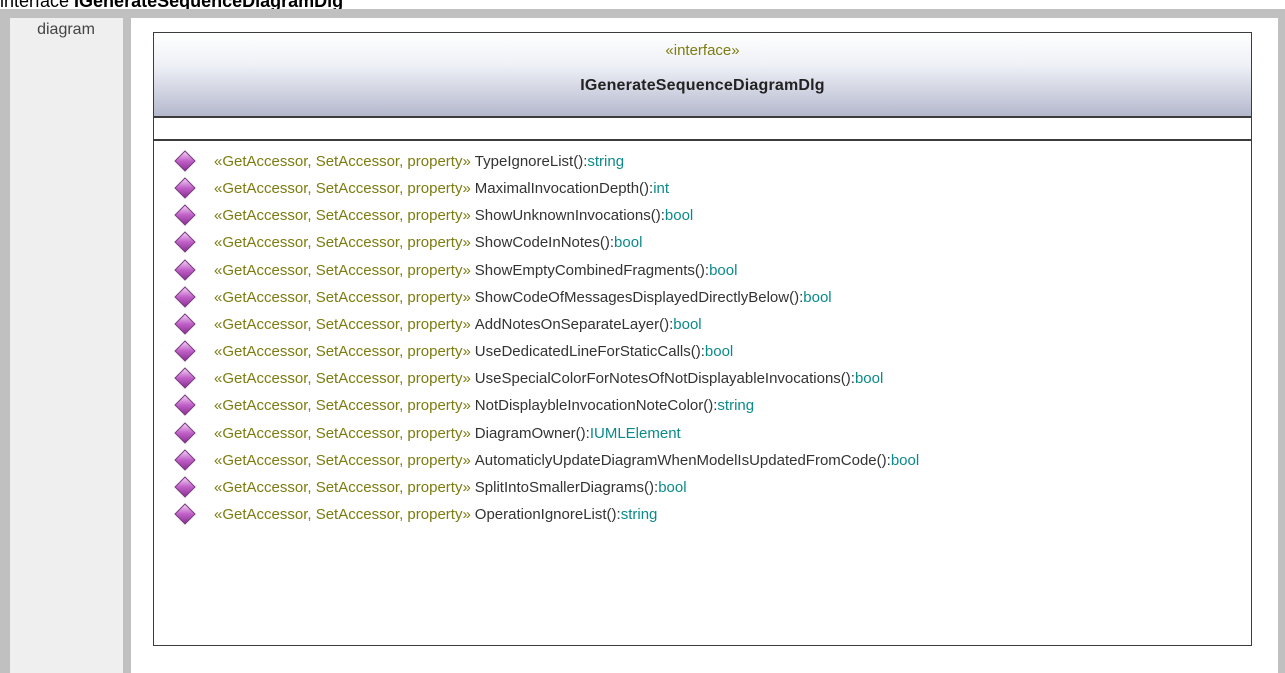 This screenshot has width=1285, height=673. Describe the element at coordinates (562, 215) in the screenshot. I see `operation-name: ShowUnknownInvocations` at that location.